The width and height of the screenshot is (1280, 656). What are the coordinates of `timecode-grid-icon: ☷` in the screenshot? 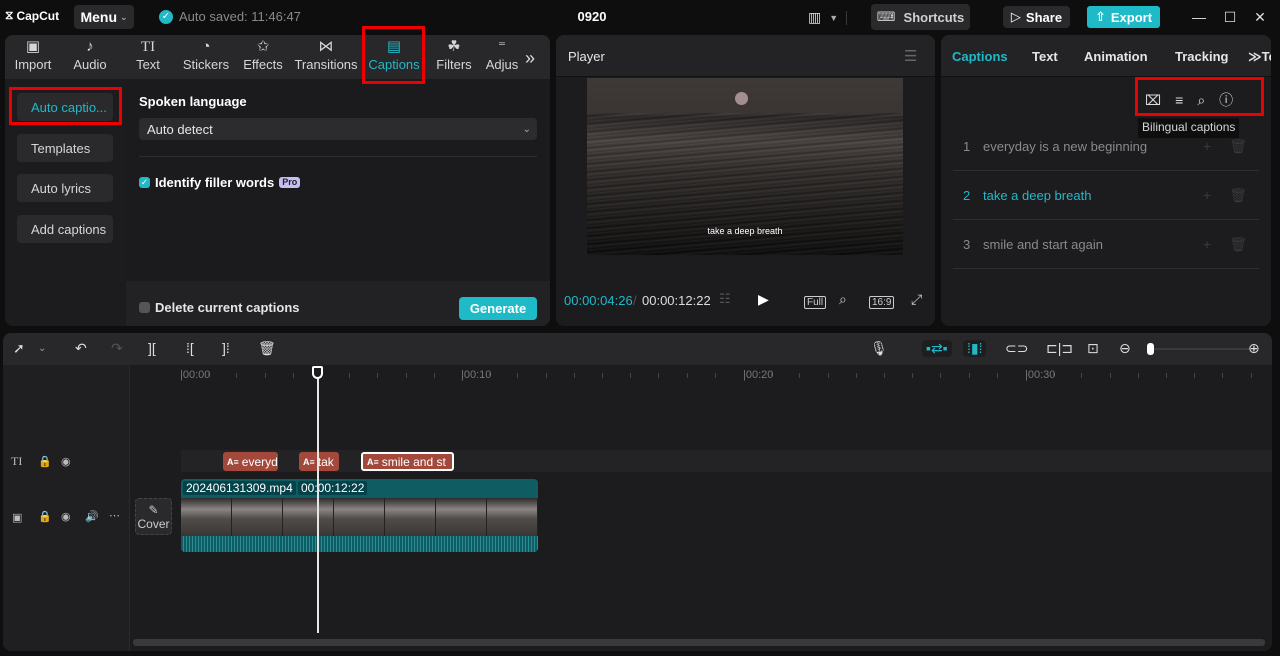 It's located at (725, 299).